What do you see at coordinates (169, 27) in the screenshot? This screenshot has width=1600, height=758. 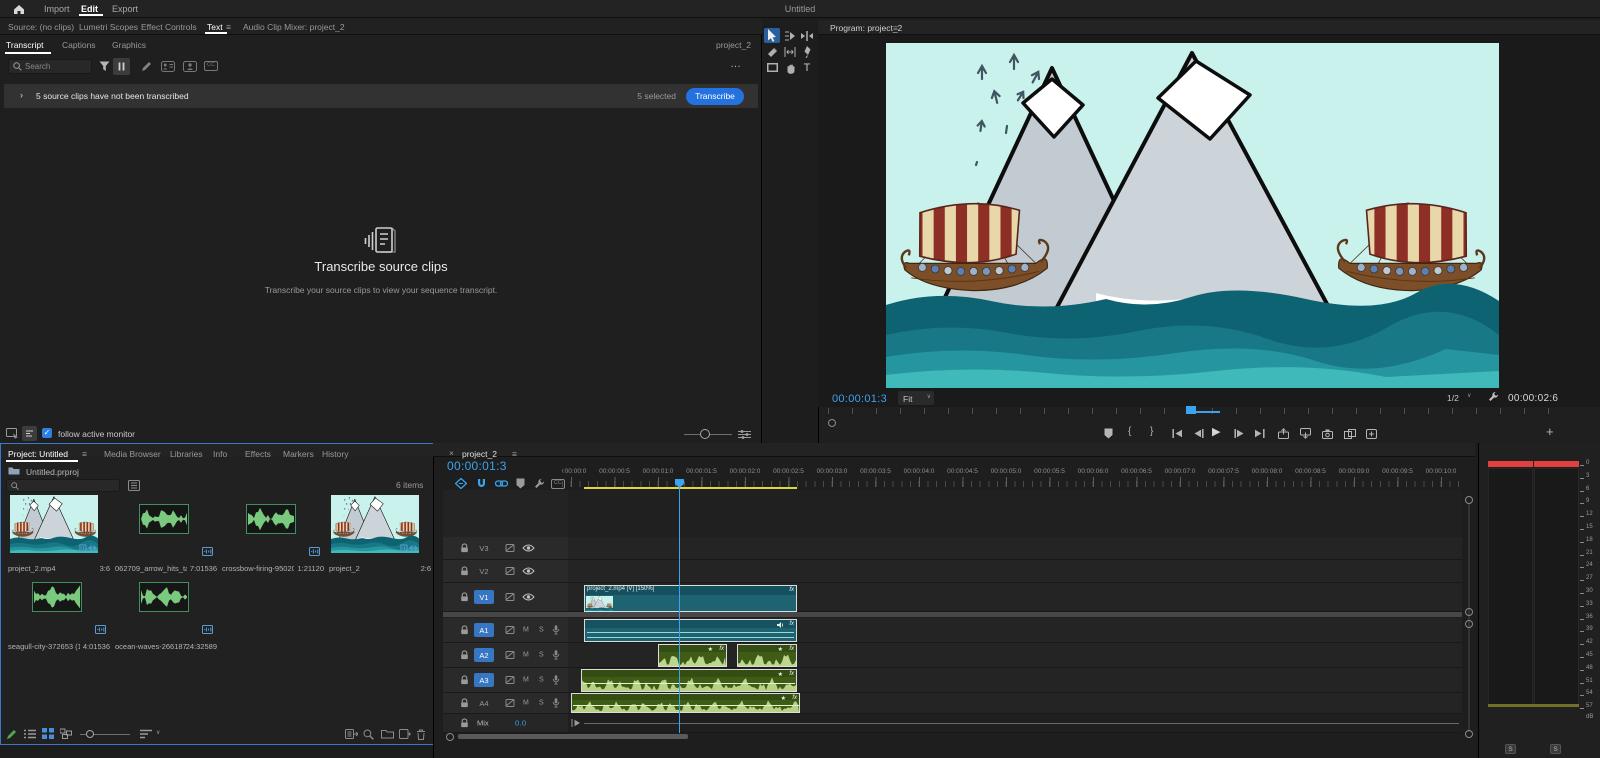 I see `tab-effect-controls: Effect Controls` at bounding box center [169, 27].